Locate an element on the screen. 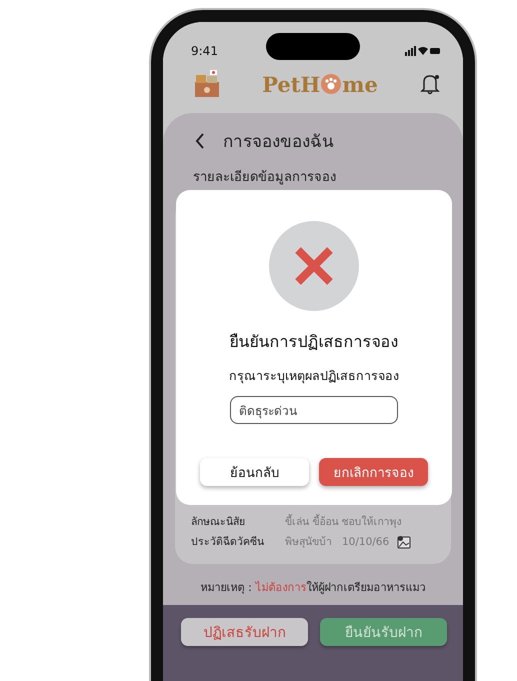 The height and width of the screenshot is (681, 517). notification-bell-icon is located at coordinates (429, 84).